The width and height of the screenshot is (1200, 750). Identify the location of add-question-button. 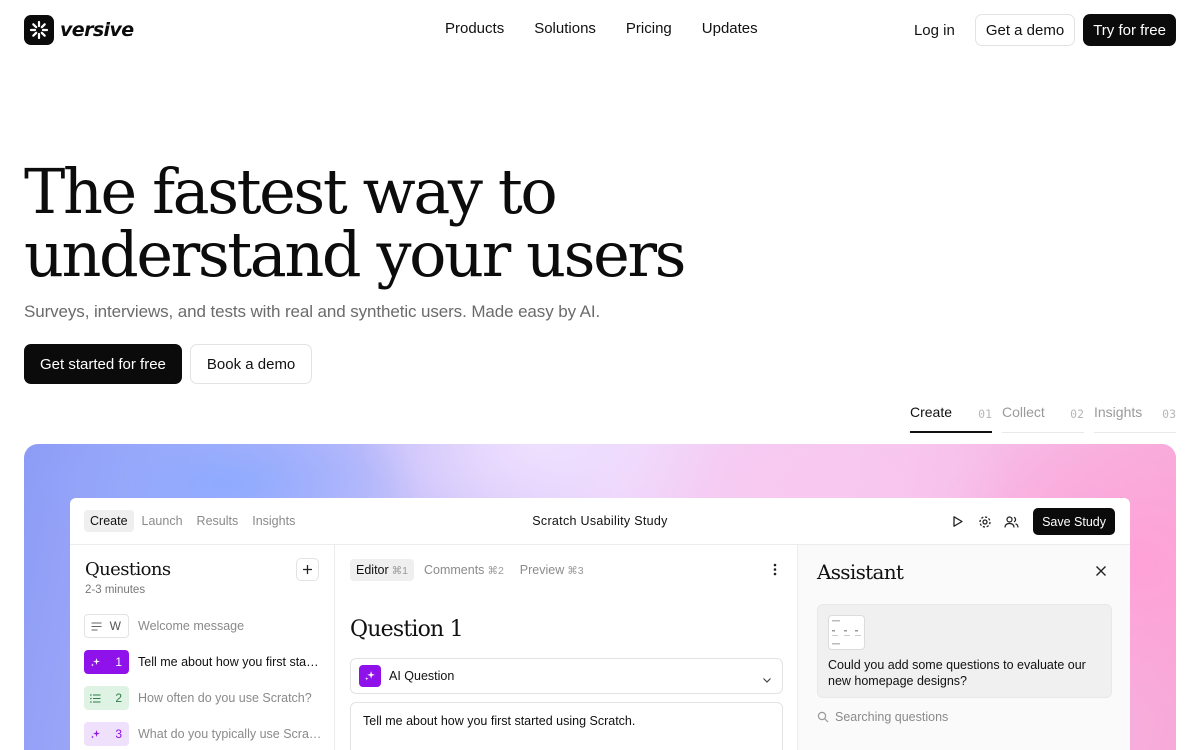
(307, 569).